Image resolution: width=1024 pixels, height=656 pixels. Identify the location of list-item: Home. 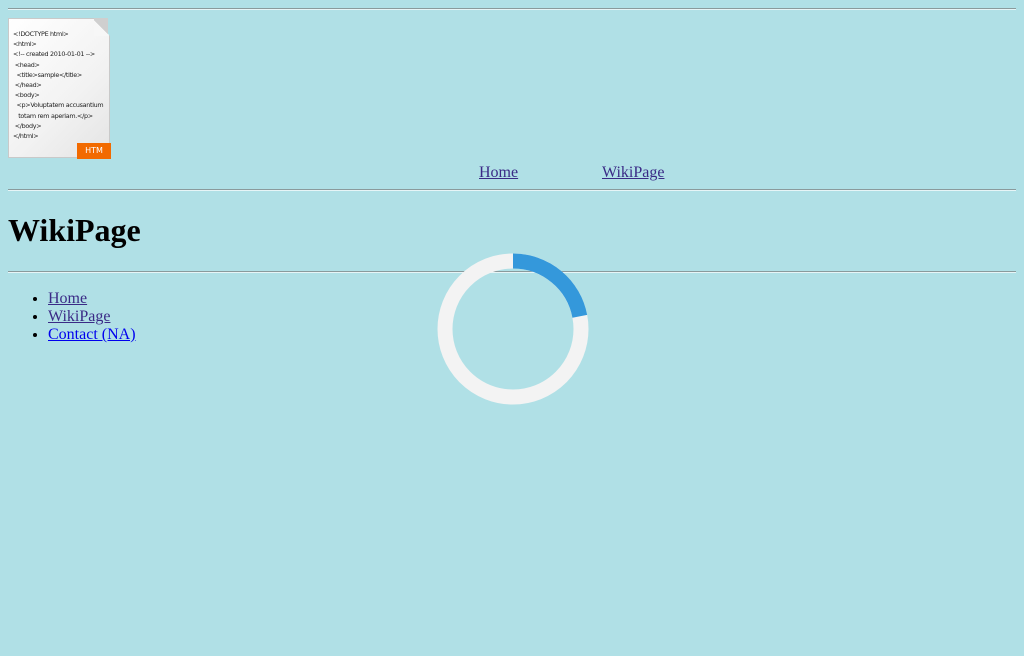
(92, 299).